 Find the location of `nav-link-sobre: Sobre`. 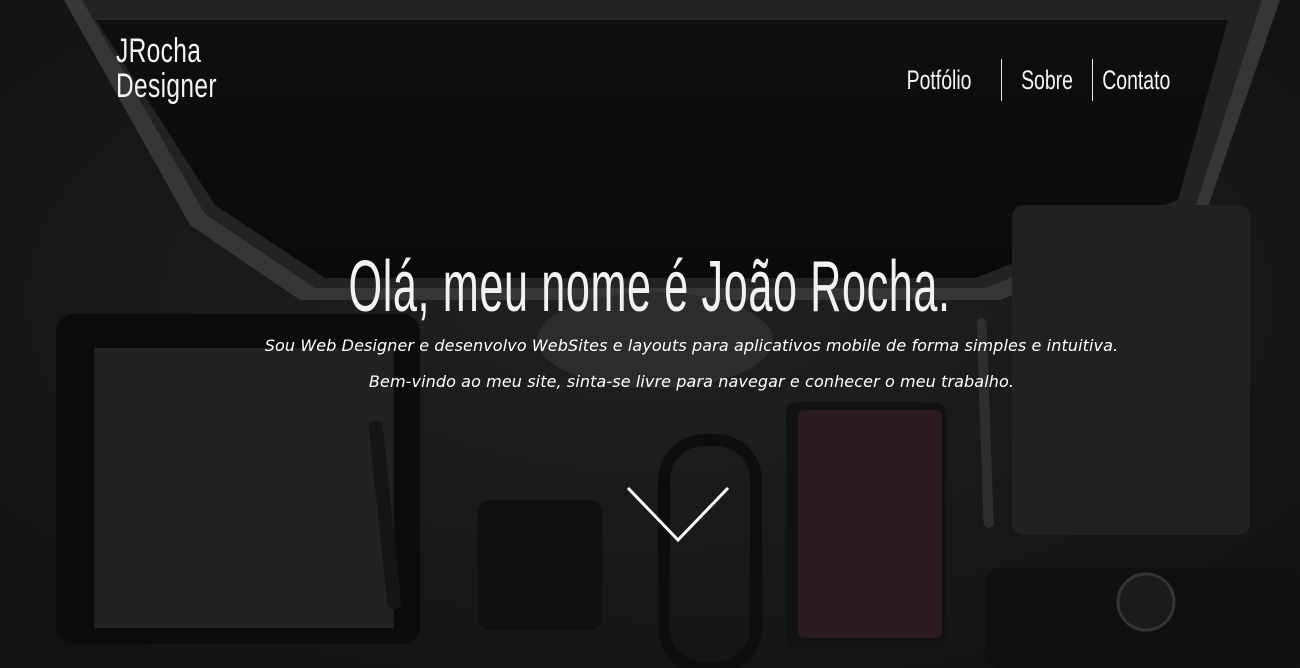

nav-link-sobre: Sobre is located at coordinates (1047, 80).